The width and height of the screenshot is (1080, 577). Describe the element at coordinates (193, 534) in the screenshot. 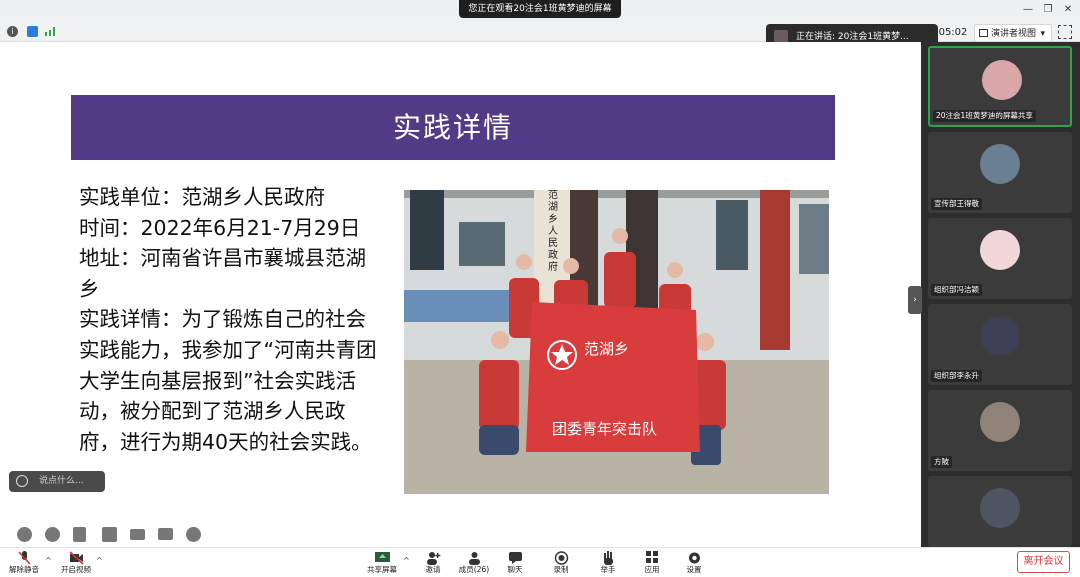

I see `more-icon` at that location.